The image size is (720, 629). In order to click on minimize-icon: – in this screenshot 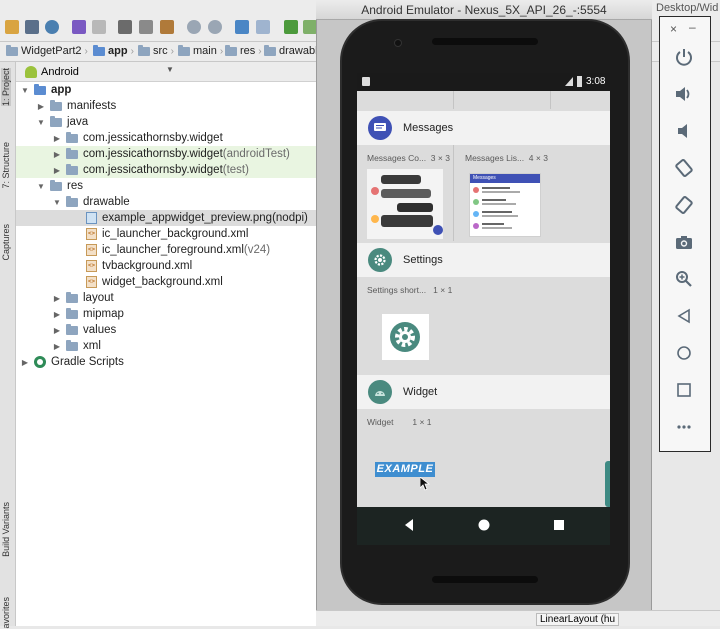, I will do `click(692, 27)`.